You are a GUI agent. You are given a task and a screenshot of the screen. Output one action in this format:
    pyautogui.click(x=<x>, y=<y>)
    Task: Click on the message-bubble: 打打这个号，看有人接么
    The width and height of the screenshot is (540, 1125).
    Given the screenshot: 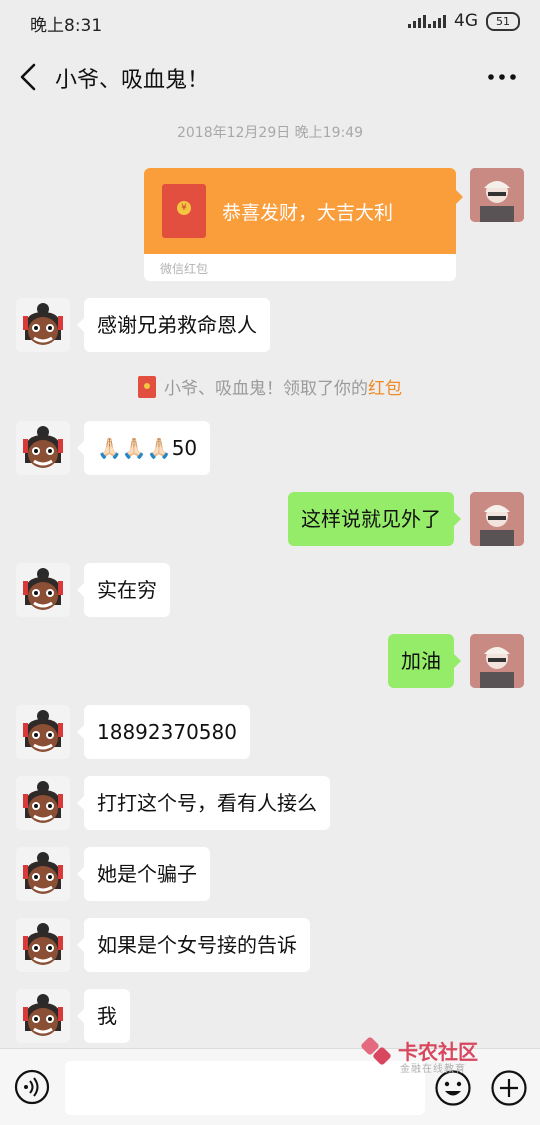 What is the action you would take?
    pyautogui.click(x=203, y=803)
    